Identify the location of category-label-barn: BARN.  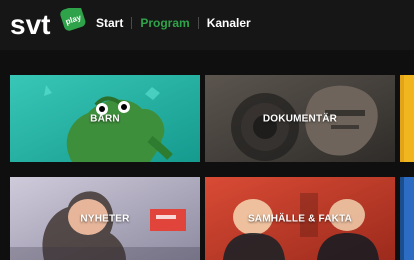
(105, 118).